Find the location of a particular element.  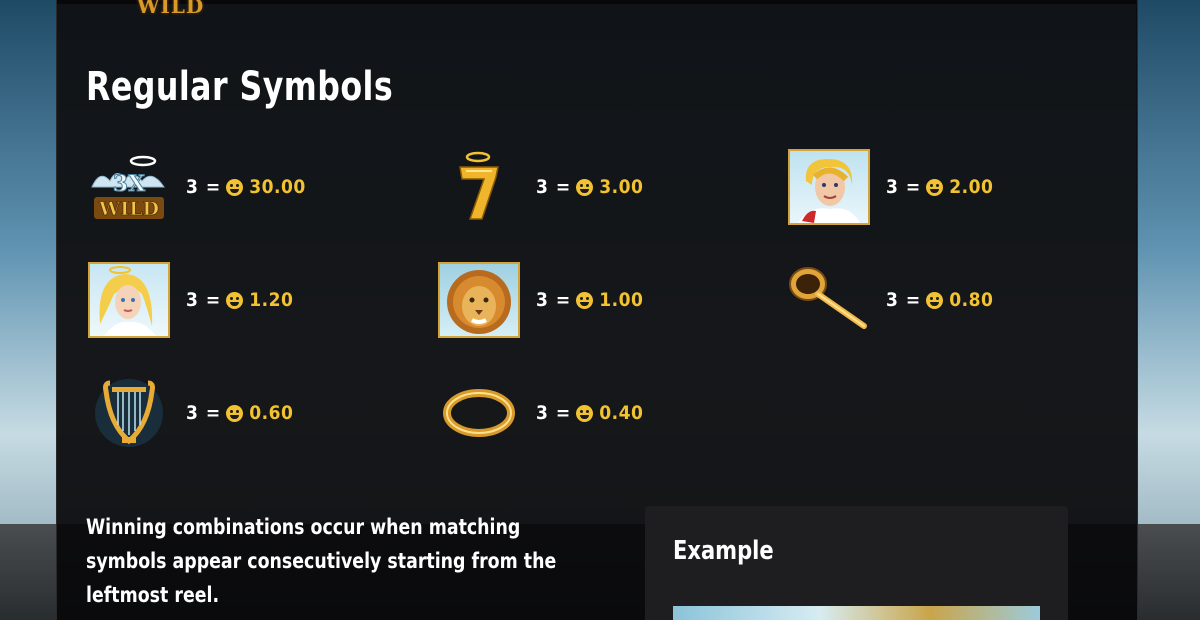

lion-icon is located at coordinates (479, 300).